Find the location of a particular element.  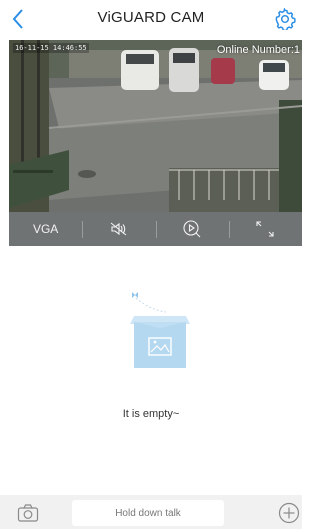

add-button is located at coordinates (289, 513).